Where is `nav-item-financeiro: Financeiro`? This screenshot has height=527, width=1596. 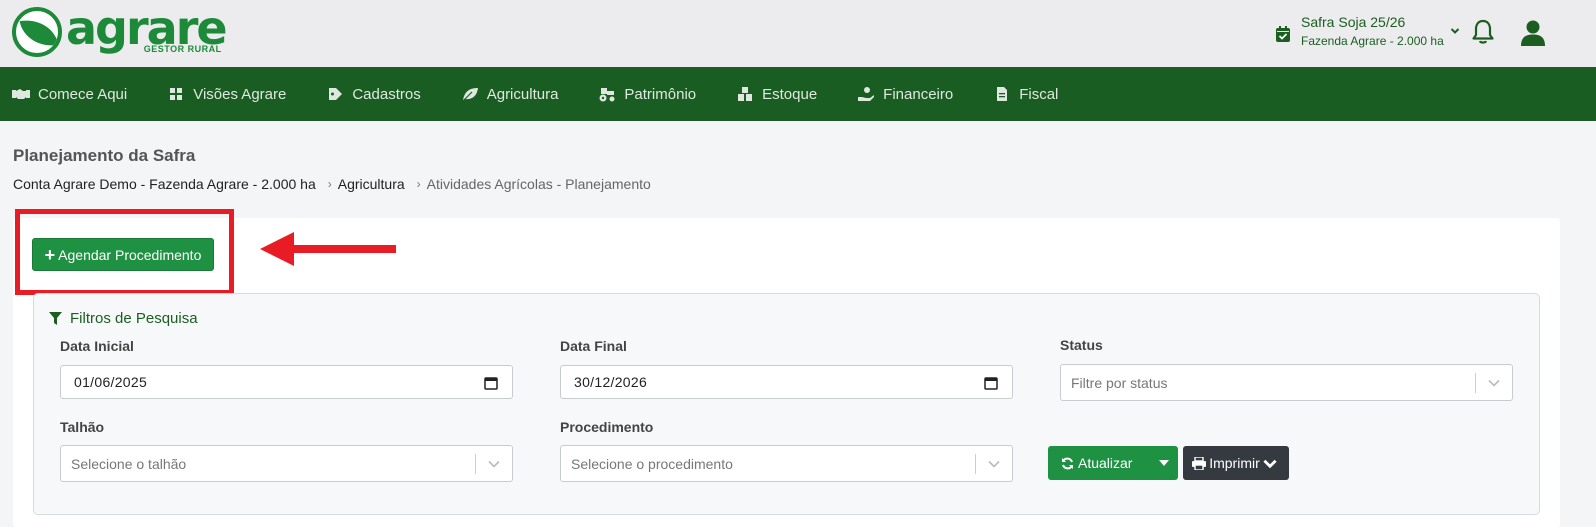
nav-item-financeiro: Financeiro is located at coordinates (905, 94).